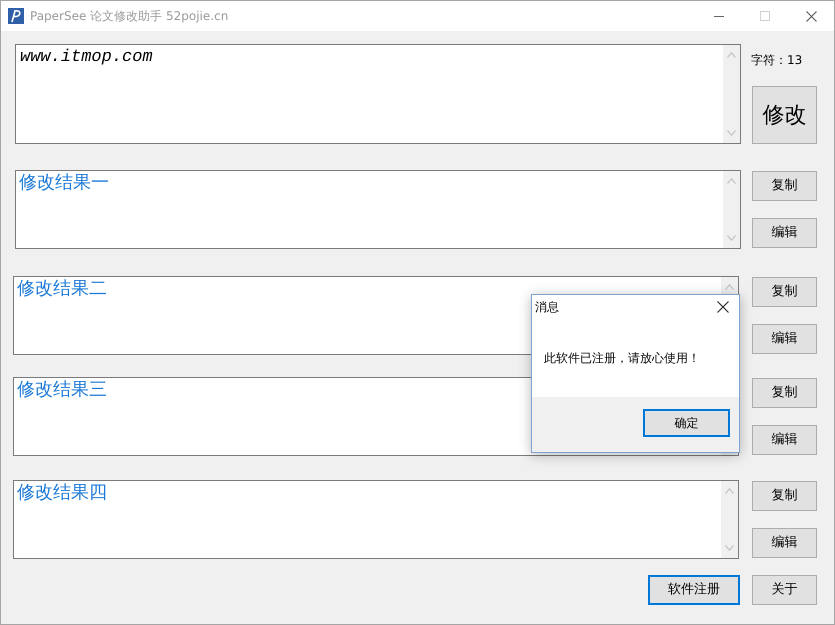  Describe the element at coordinates (129, 16) in the screenshot. I see `window-title: PaperSee 论文修改助手 52pojie.cn` at that location.